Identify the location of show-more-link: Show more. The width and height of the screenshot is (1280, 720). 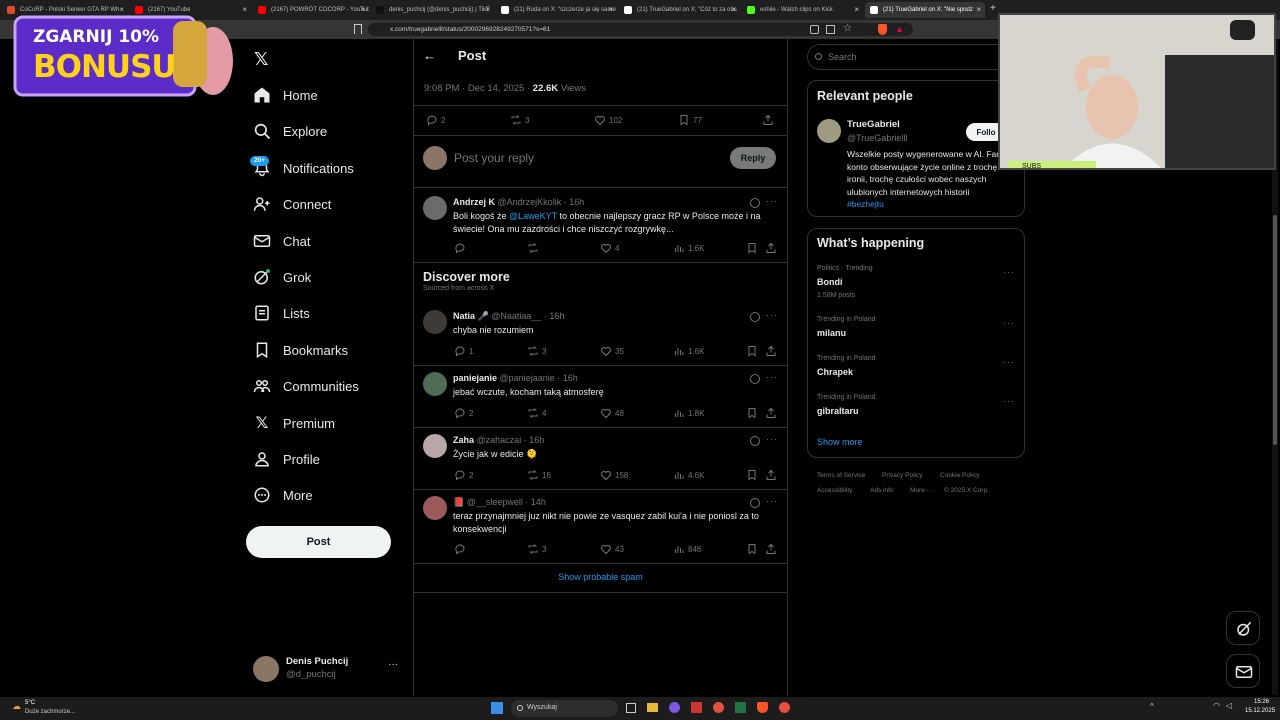
(840, 442).